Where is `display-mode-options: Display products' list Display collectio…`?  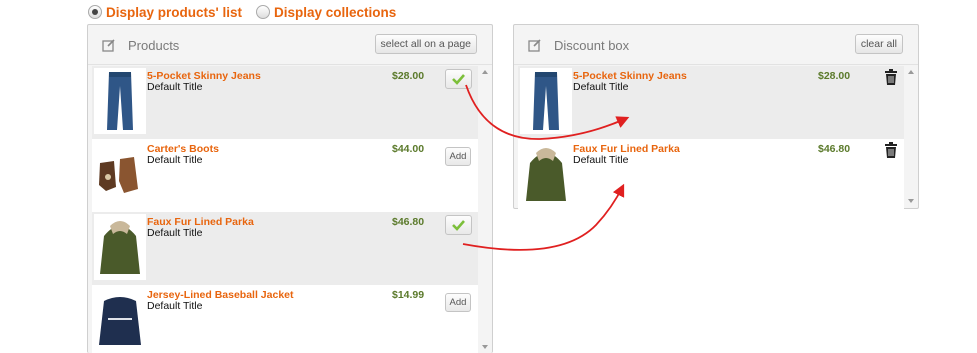 display-mode-options: Display products' list Display collectio… is located at coordinates (249, 12).